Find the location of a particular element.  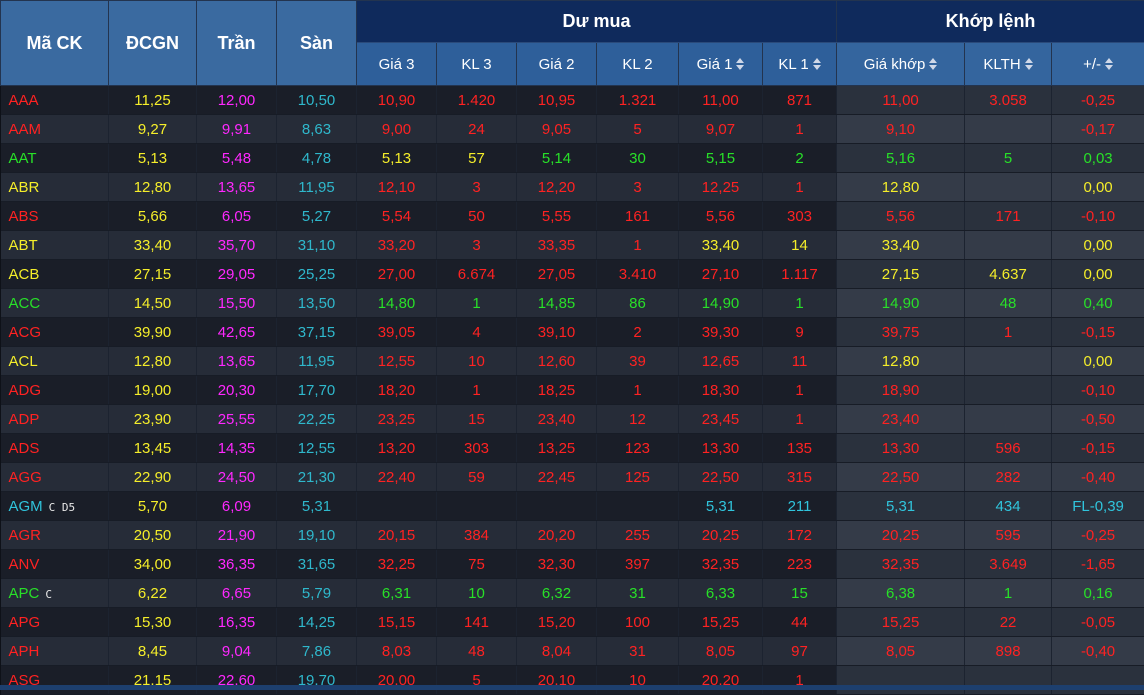

bid-price-2-cell: 5,55 is located at coordinates (557, 216).